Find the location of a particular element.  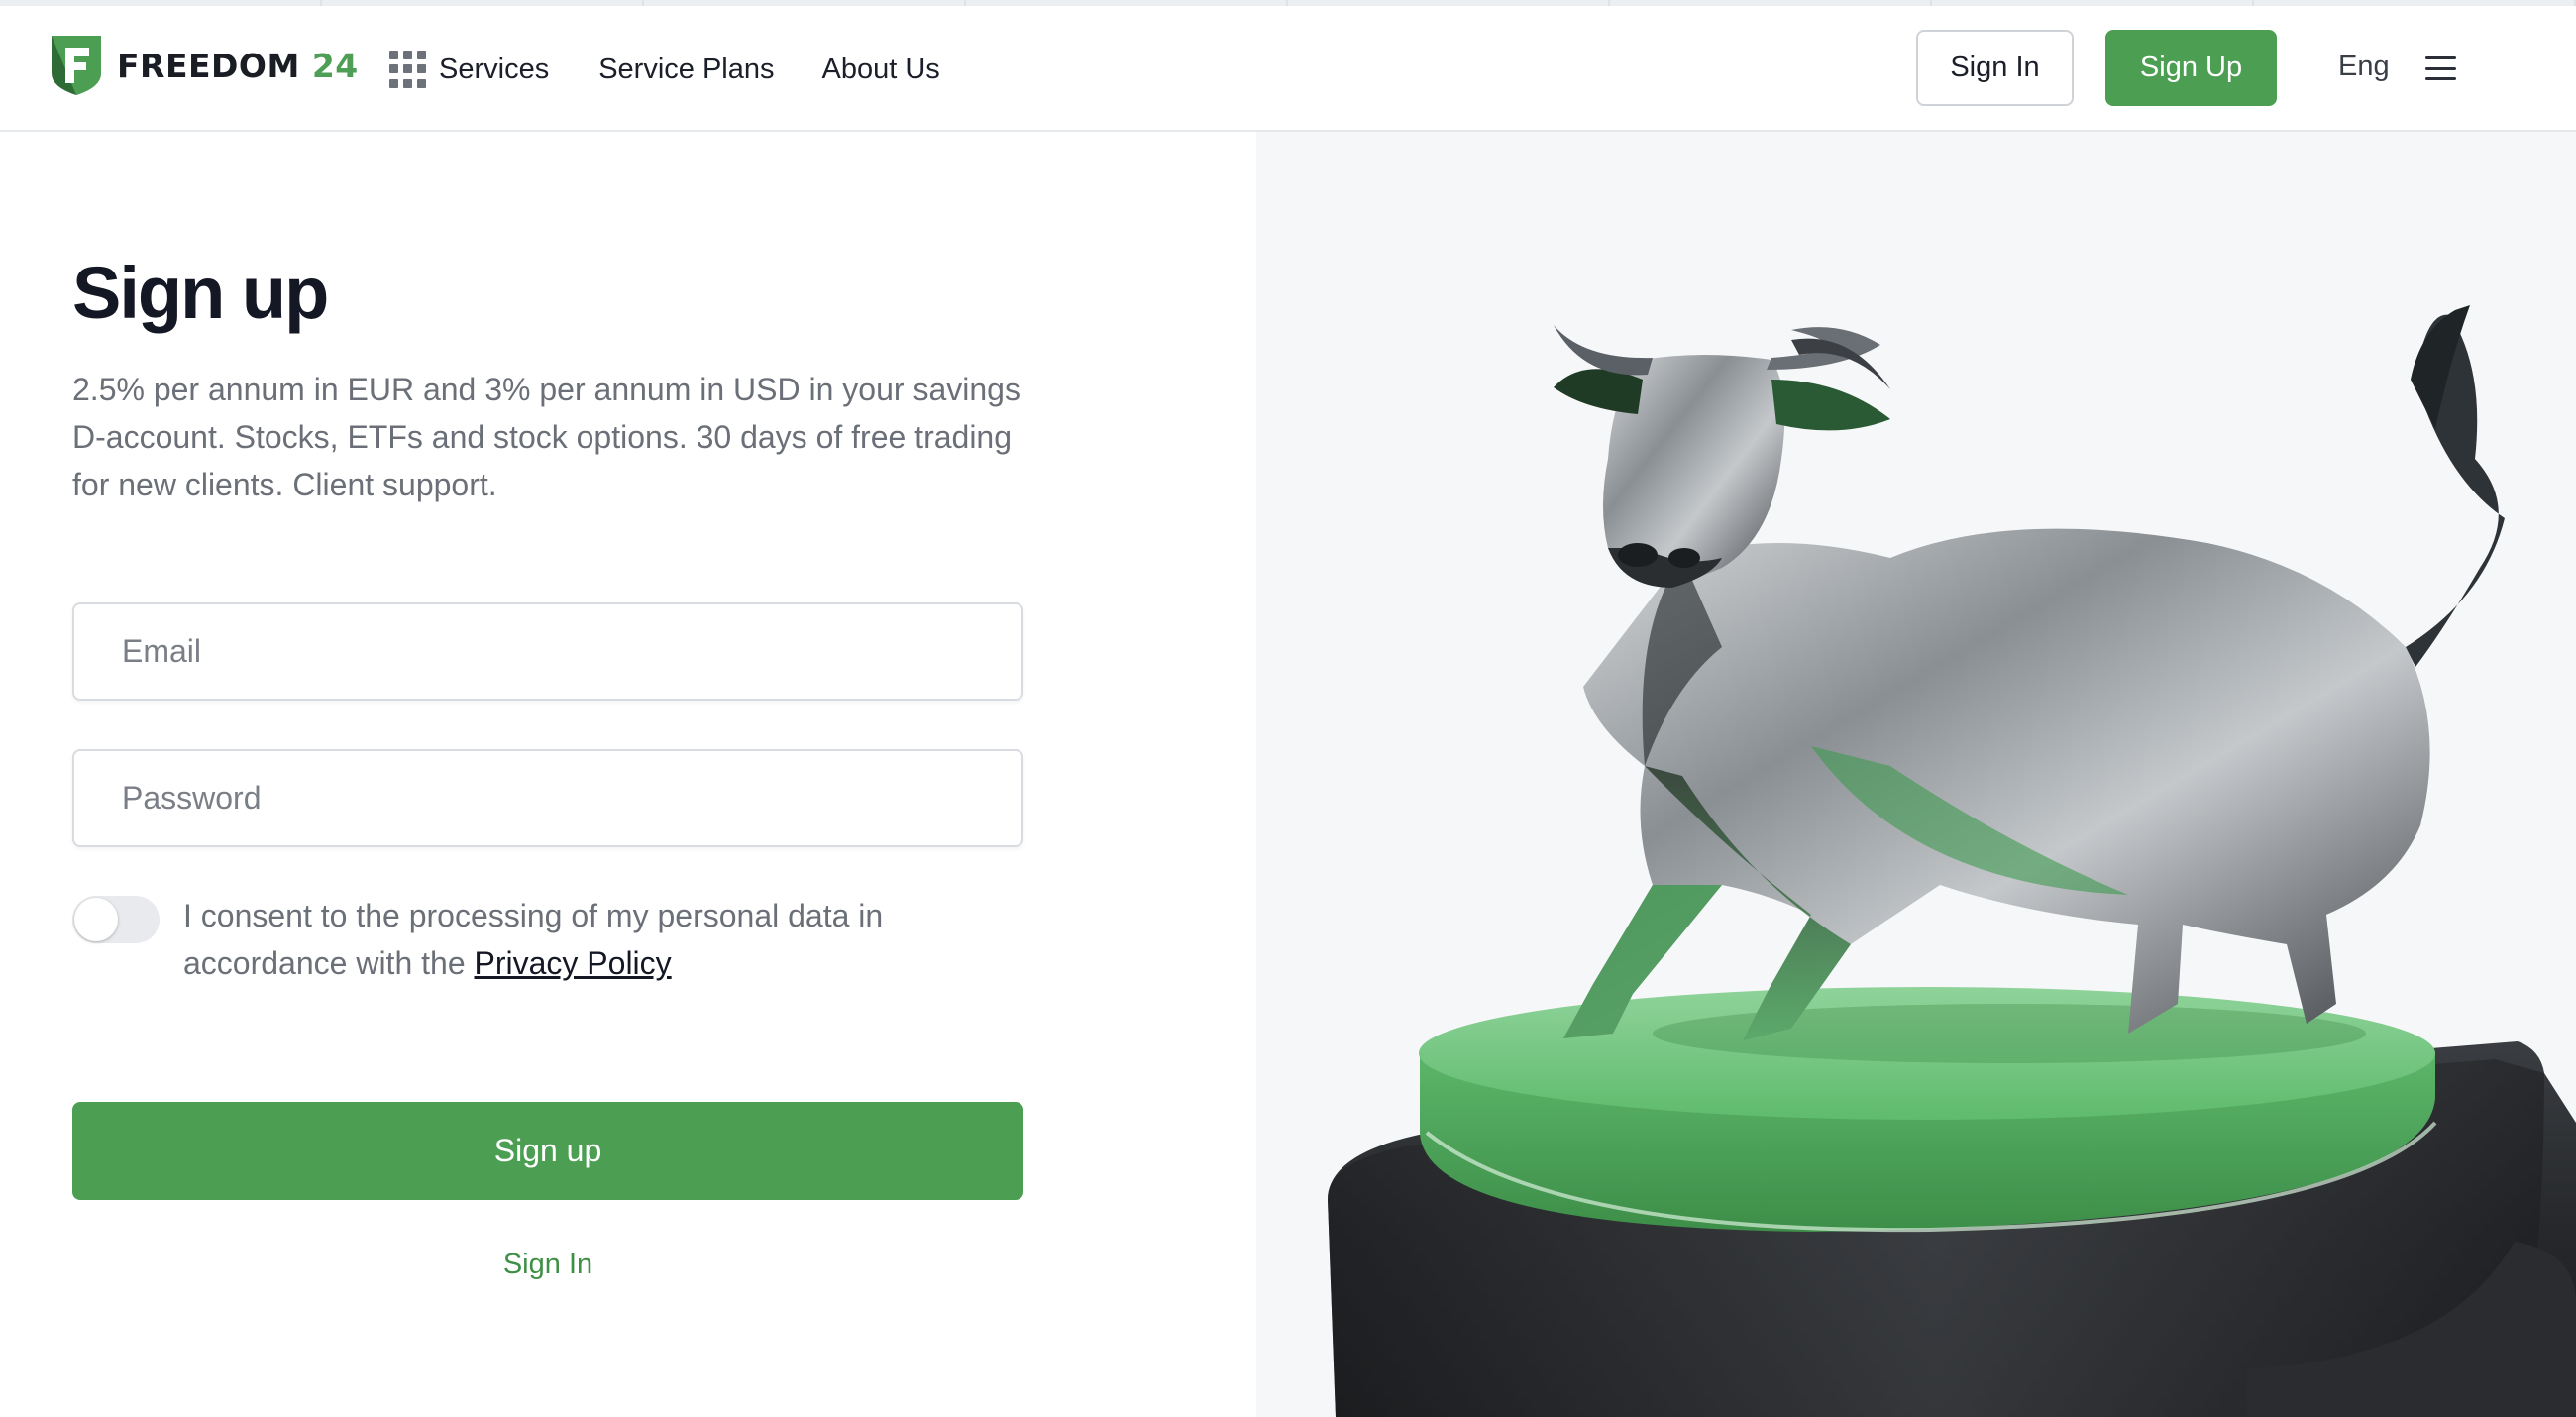

email-field is located at coordinates (547, 651).